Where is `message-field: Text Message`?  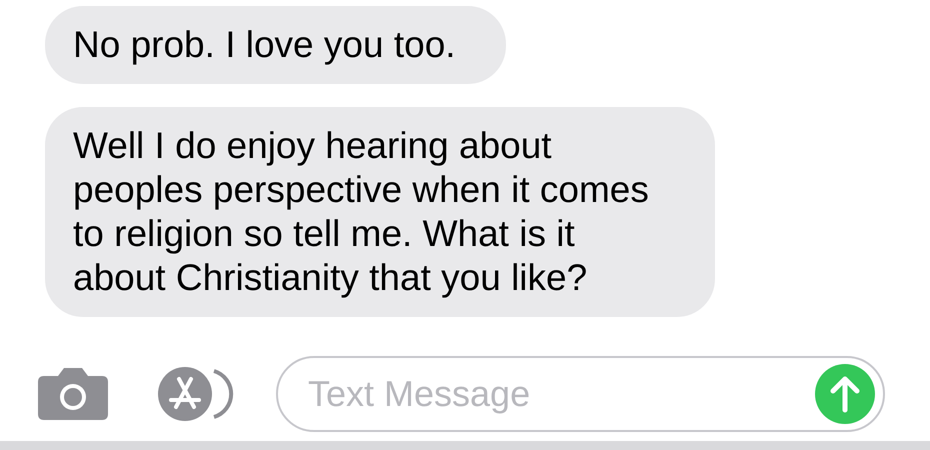
message-field: Text Message is located at coordinates (580, 394).